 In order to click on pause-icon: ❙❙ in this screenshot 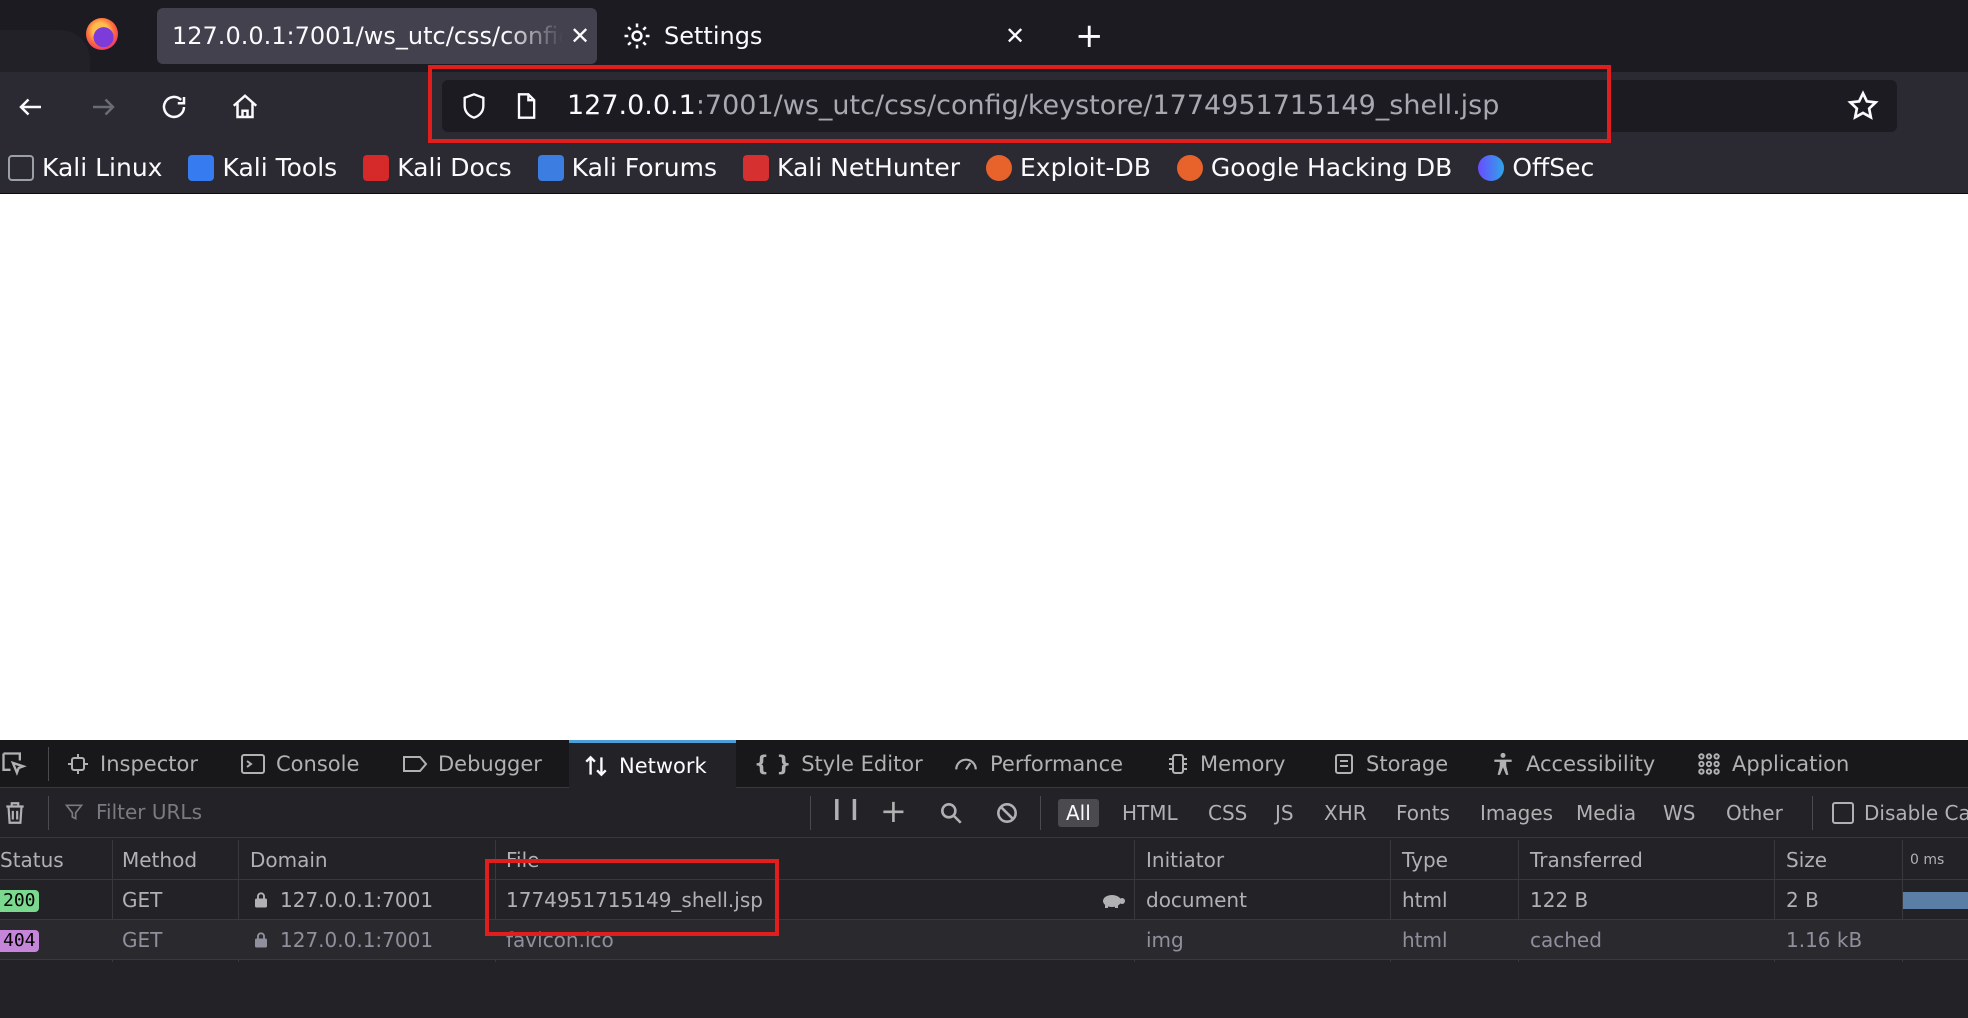, I will do `click(845, 809)`.